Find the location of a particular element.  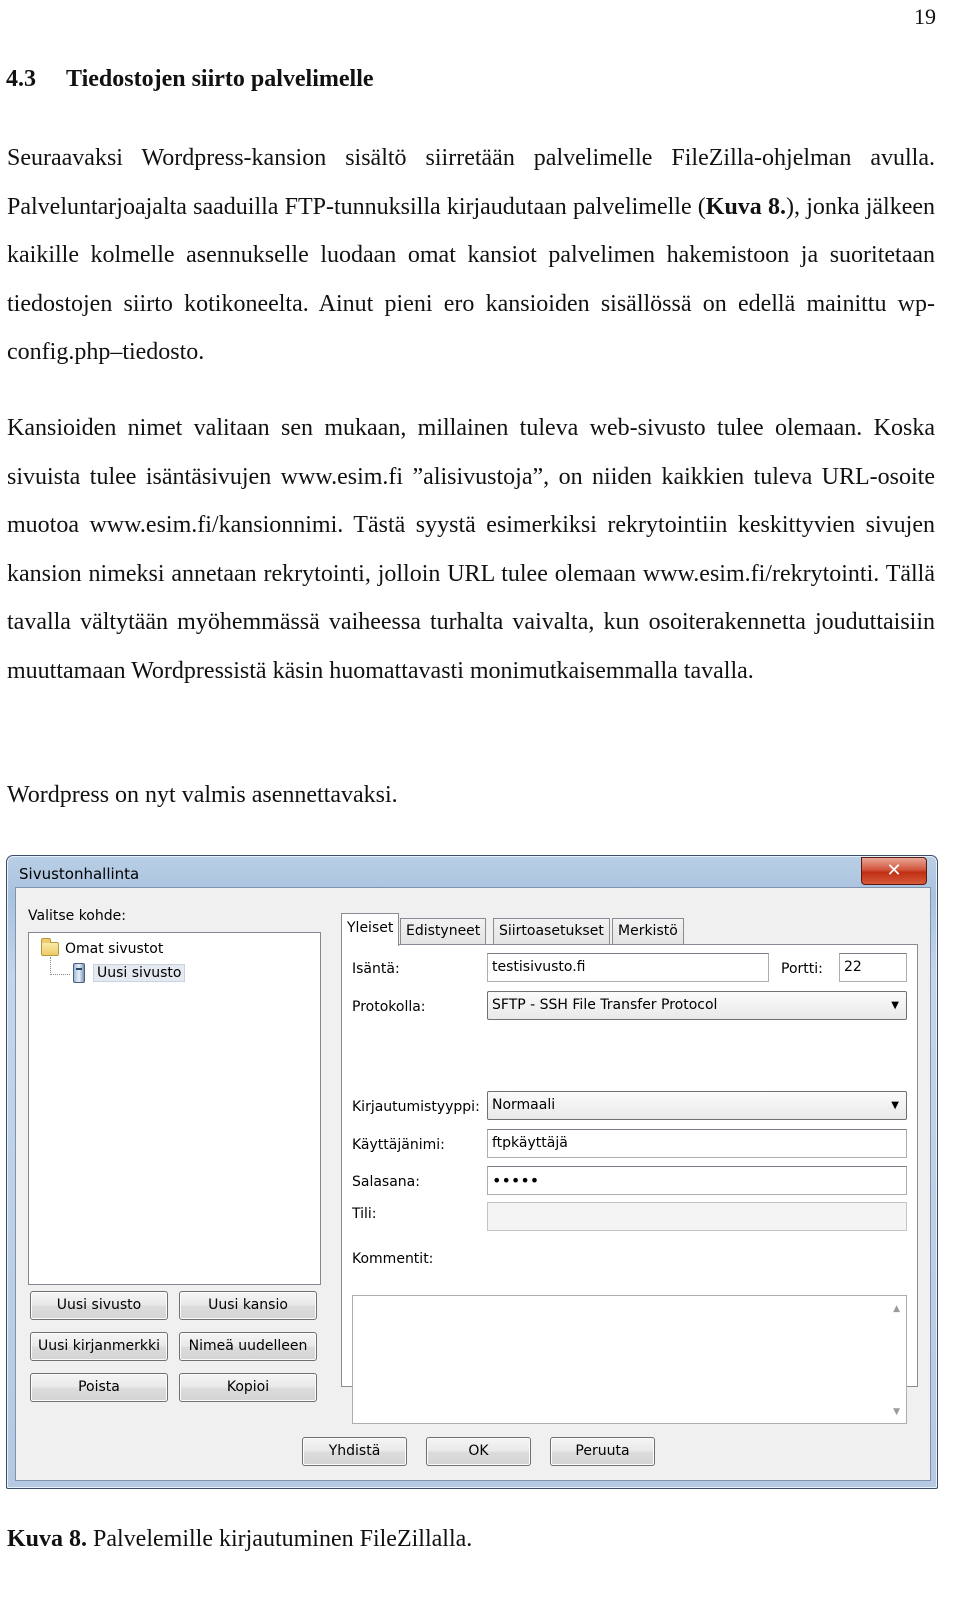

host-label: Isäntä: is located at coordinates (376, 969).